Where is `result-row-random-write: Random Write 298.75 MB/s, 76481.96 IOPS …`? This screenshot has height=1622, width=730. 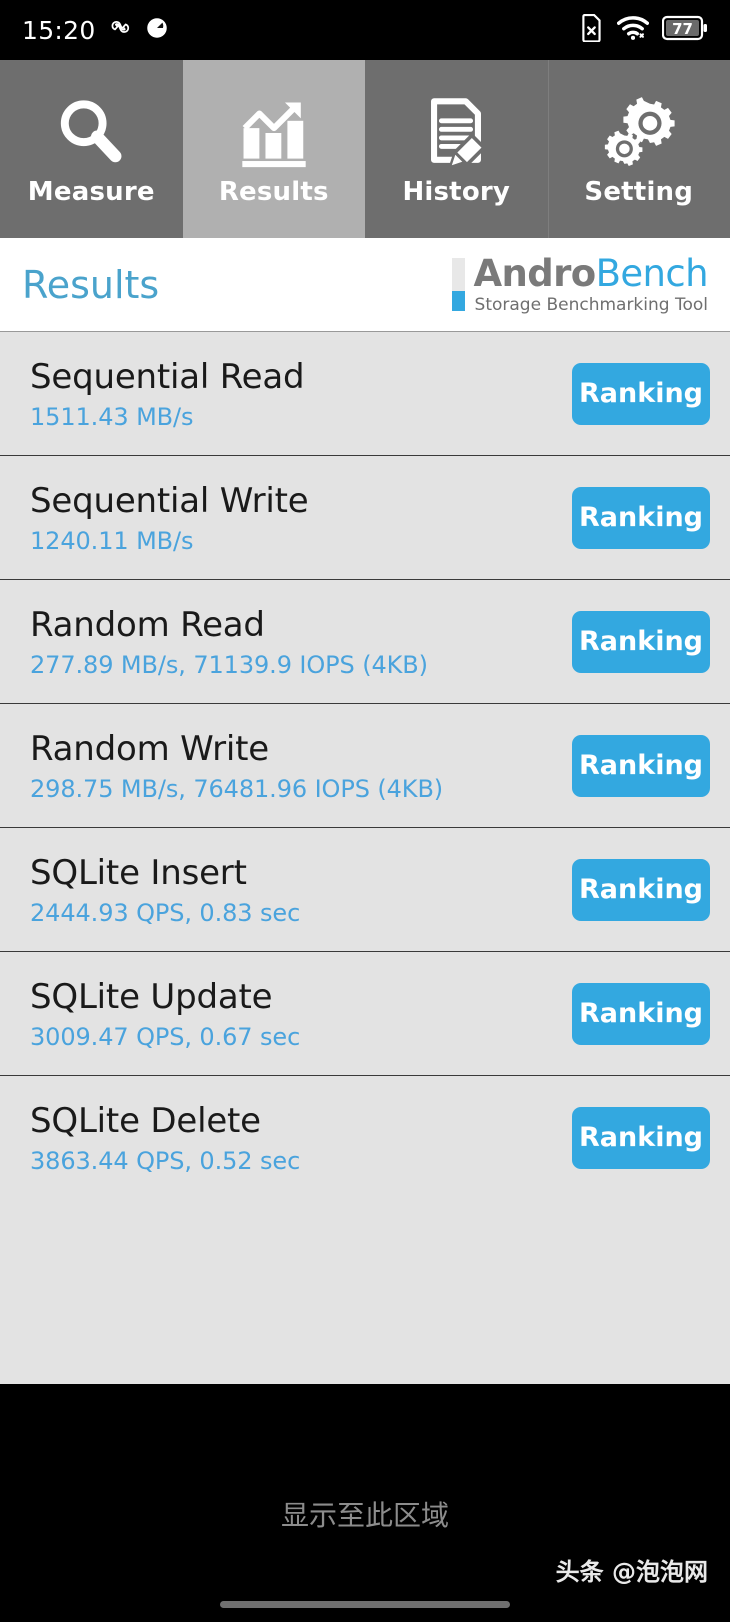
result-row-random-write: Random Write 298.75 MB/s, 76481.96 IOPS … is located at coordinates (365, 766).